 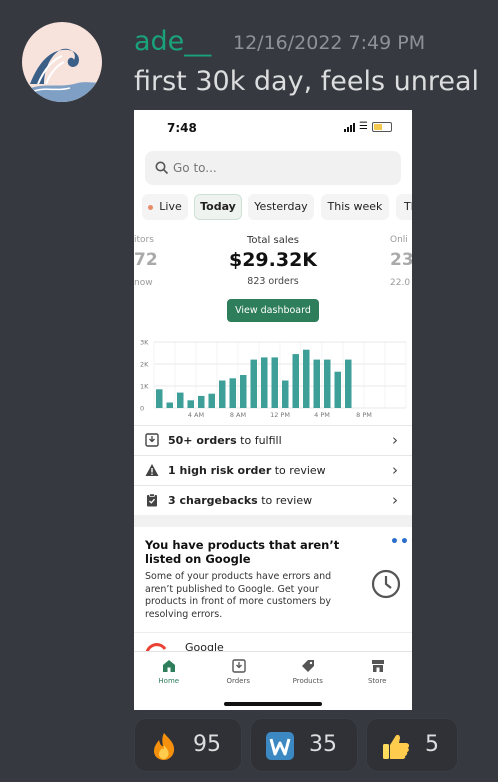 I want to click on thumbs-up-emoji-icon, so click(x=396, y=746).